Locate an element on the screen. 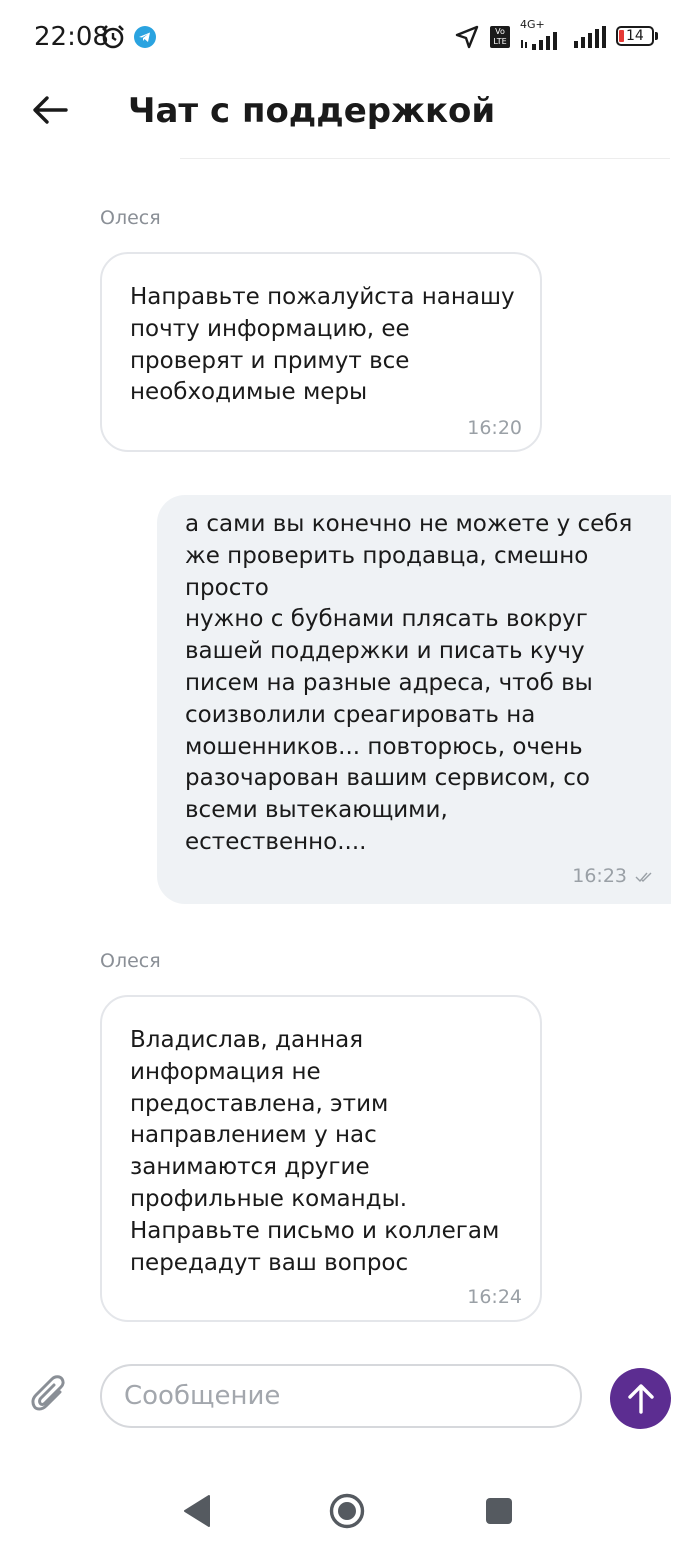  send-button is located at coordinates (640, 1398).